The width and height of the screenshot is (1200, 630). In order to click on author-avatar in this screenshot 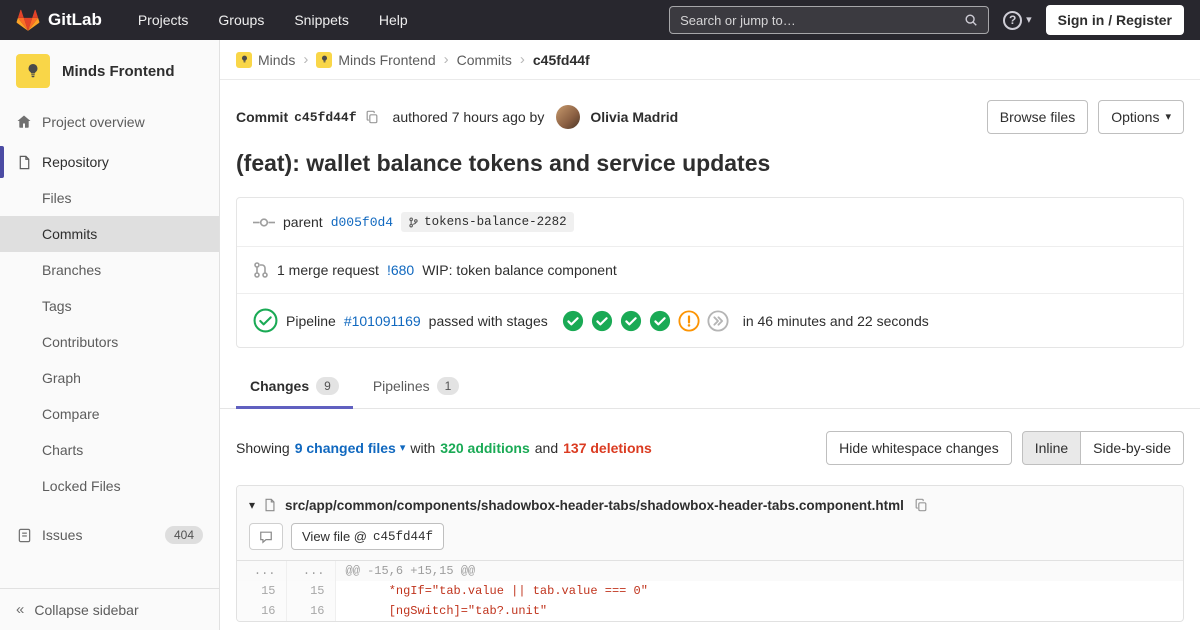, I will do `click(568, 117)`.